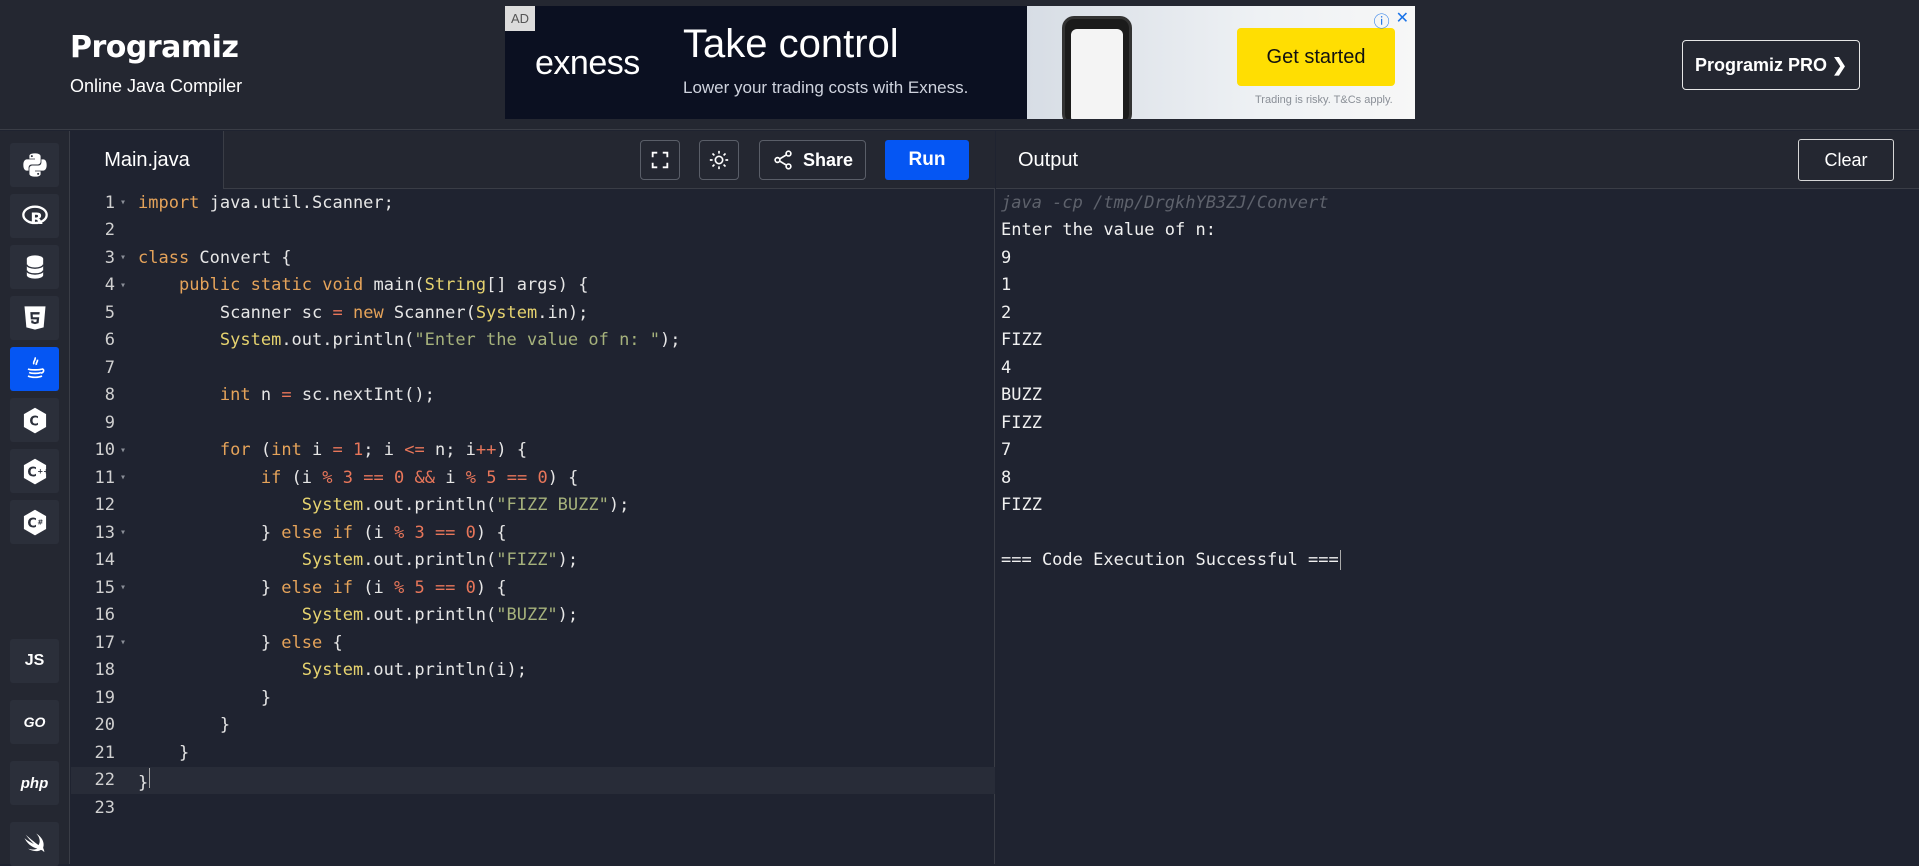  I want to click on code-line: 9, so click(109, 422).